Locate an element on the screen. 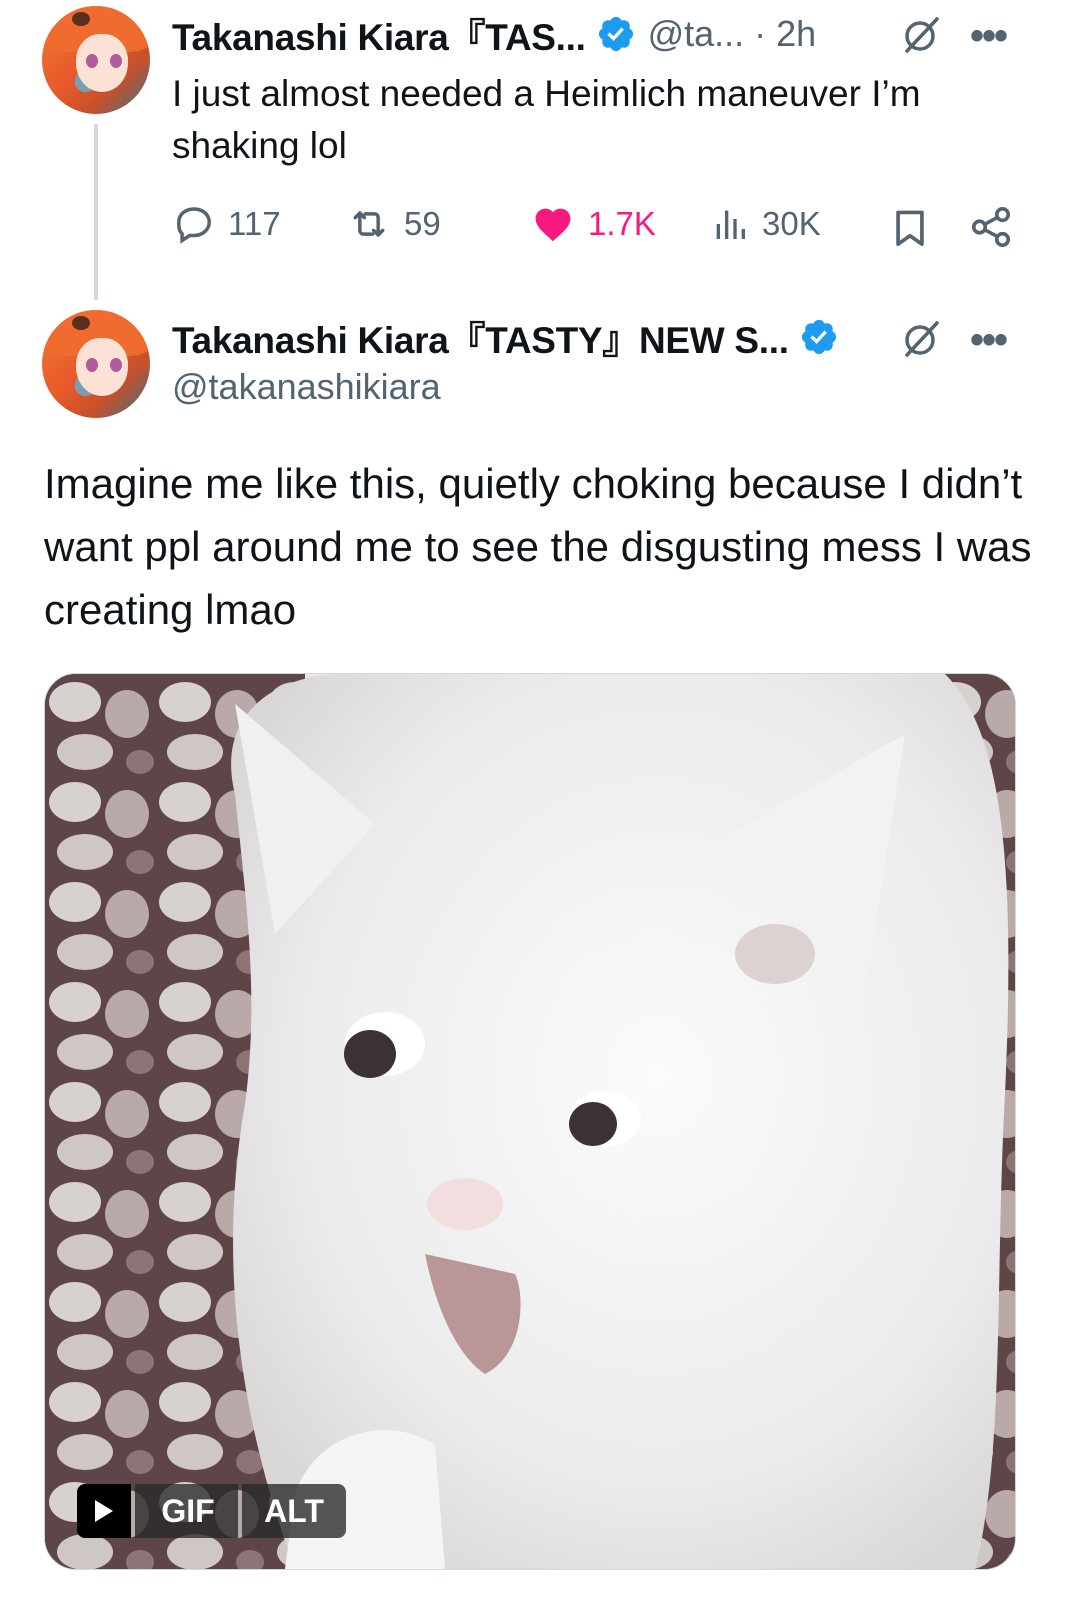 The width and height of the screenshot is (1080, 1599). author-handle: @takanashikiara is located at coordinates (306, 387).